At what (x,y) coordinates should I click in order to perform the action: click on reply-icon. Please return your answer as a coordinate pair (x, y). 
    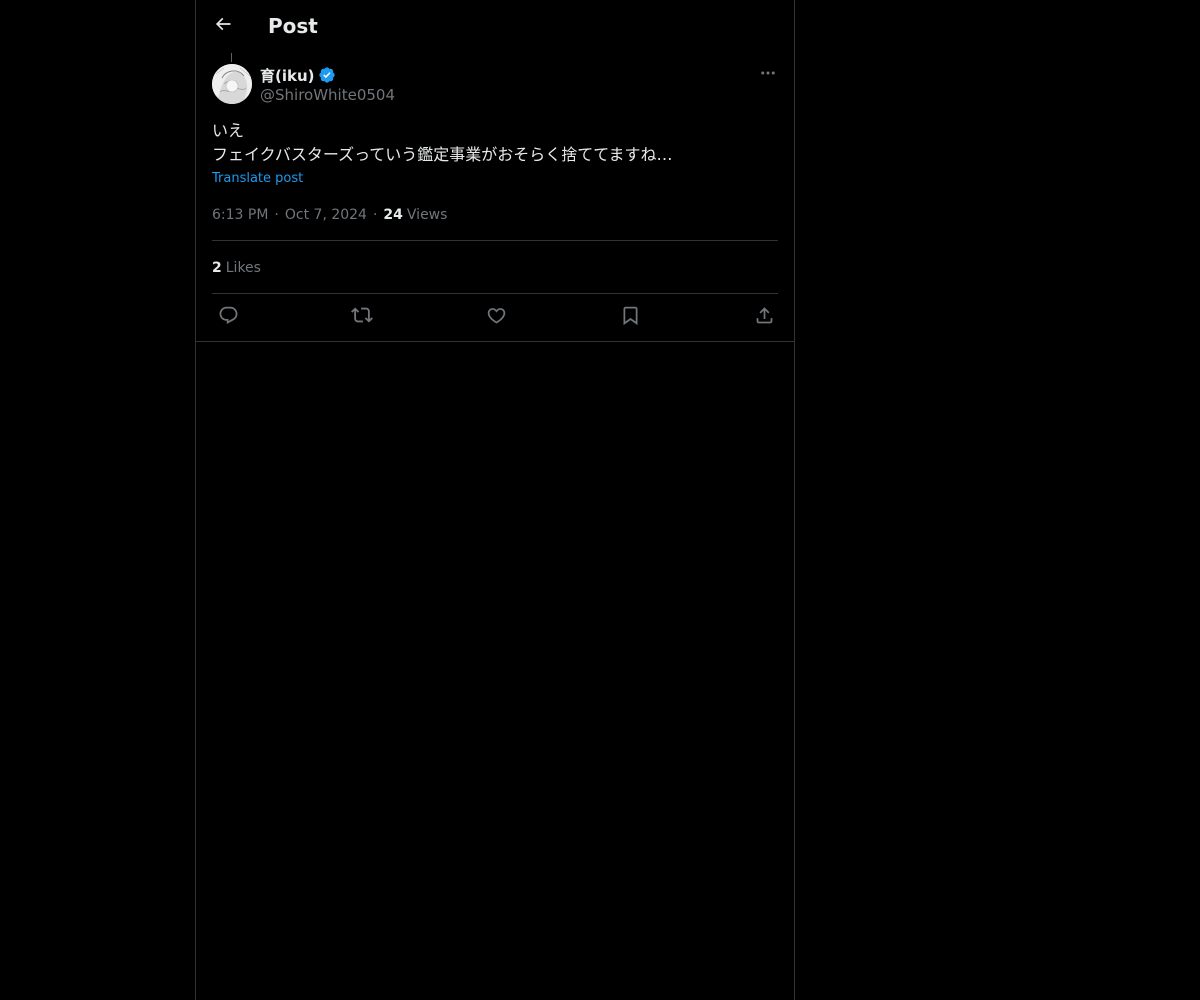
    Looking at the image, I should click on (228, 317).